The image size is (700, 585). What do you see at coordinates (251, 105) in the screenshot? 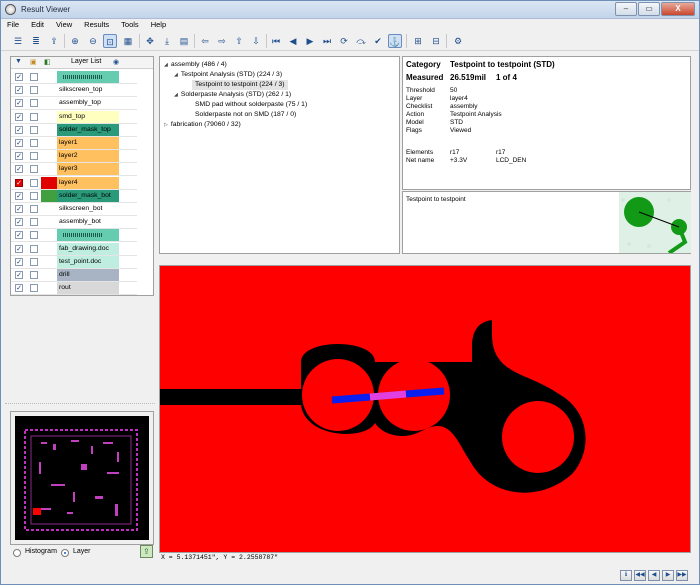
I see `tree-item-smd-pad-without-solderpaste: SMD pad without solderpaste (75 / 1)` at bounding box center [251, 105].